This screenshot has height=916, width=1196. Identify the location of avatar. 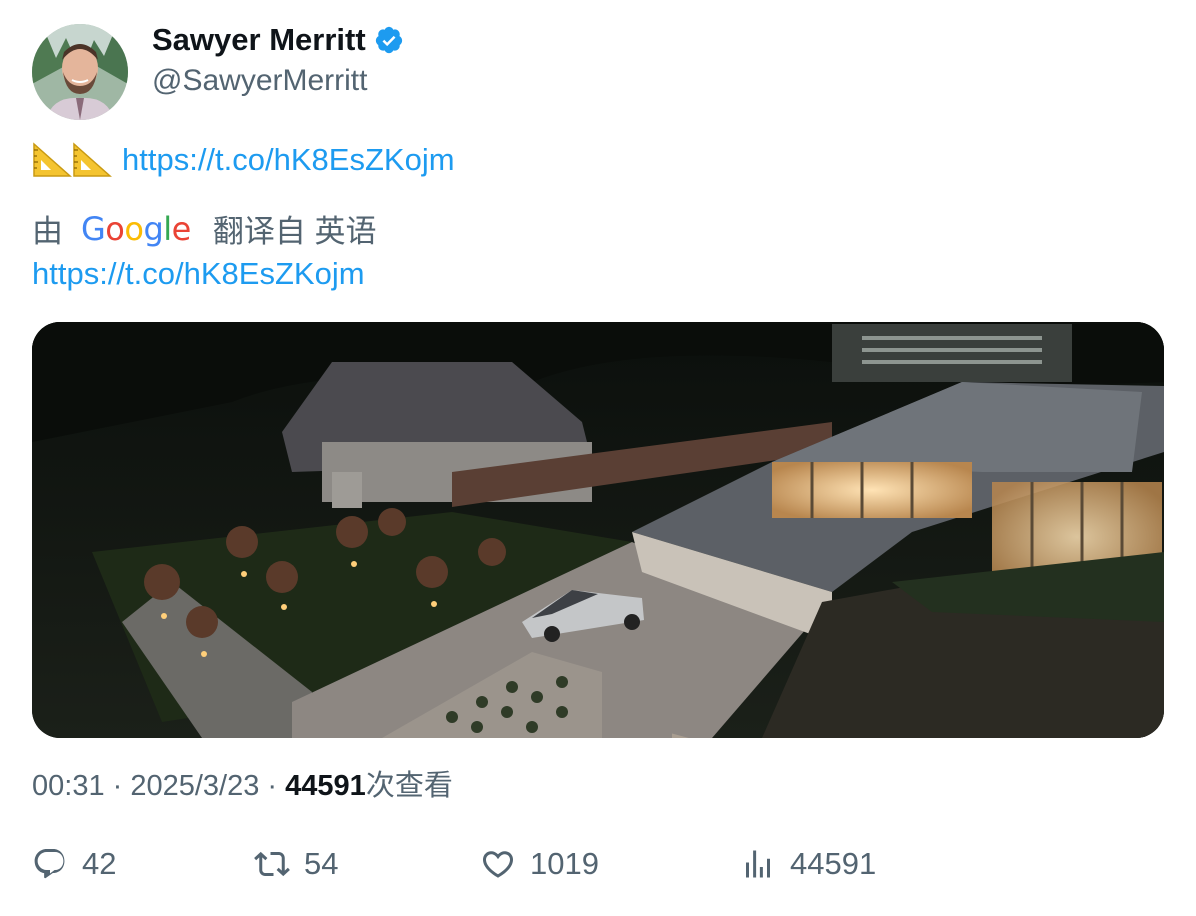
(80, 72).